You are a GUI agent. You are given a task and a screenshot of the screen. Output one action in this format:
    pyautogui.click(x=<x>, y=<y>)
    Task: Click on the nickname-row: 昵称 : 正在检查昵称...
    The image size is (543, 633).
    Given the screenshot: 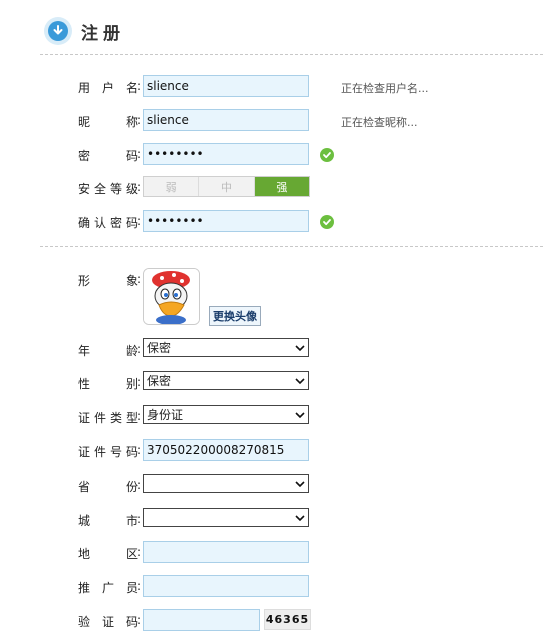 What is the action you would take?
    pyautogui.click(x=271, y=121)
    